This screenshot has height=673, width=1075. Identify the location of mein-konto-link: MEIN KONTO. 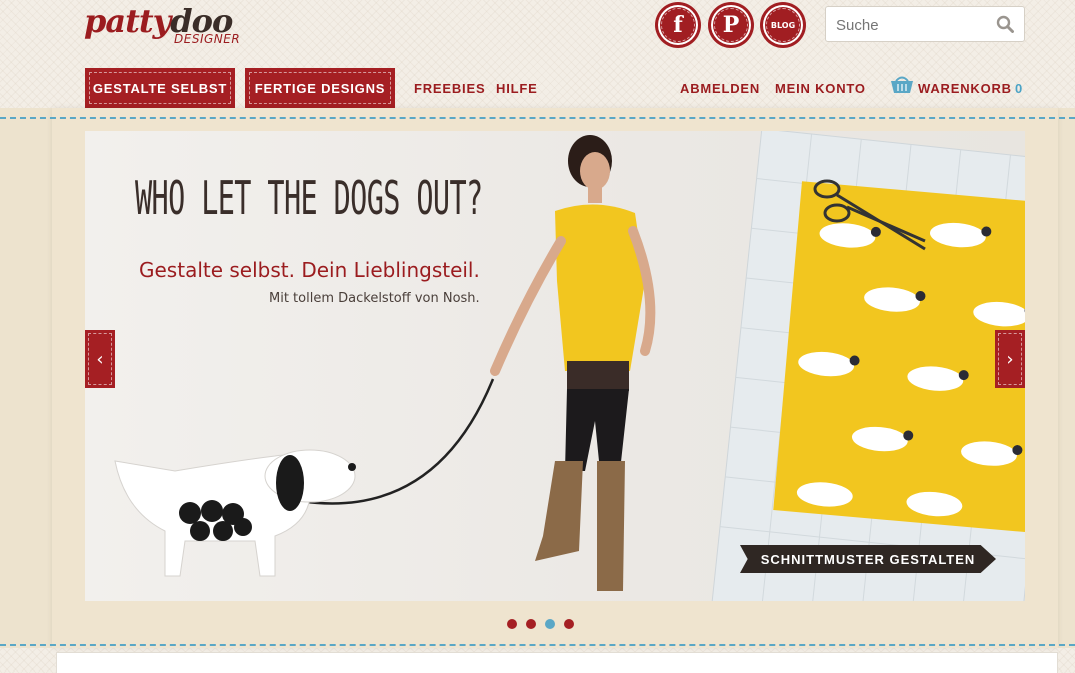
(820, 88).